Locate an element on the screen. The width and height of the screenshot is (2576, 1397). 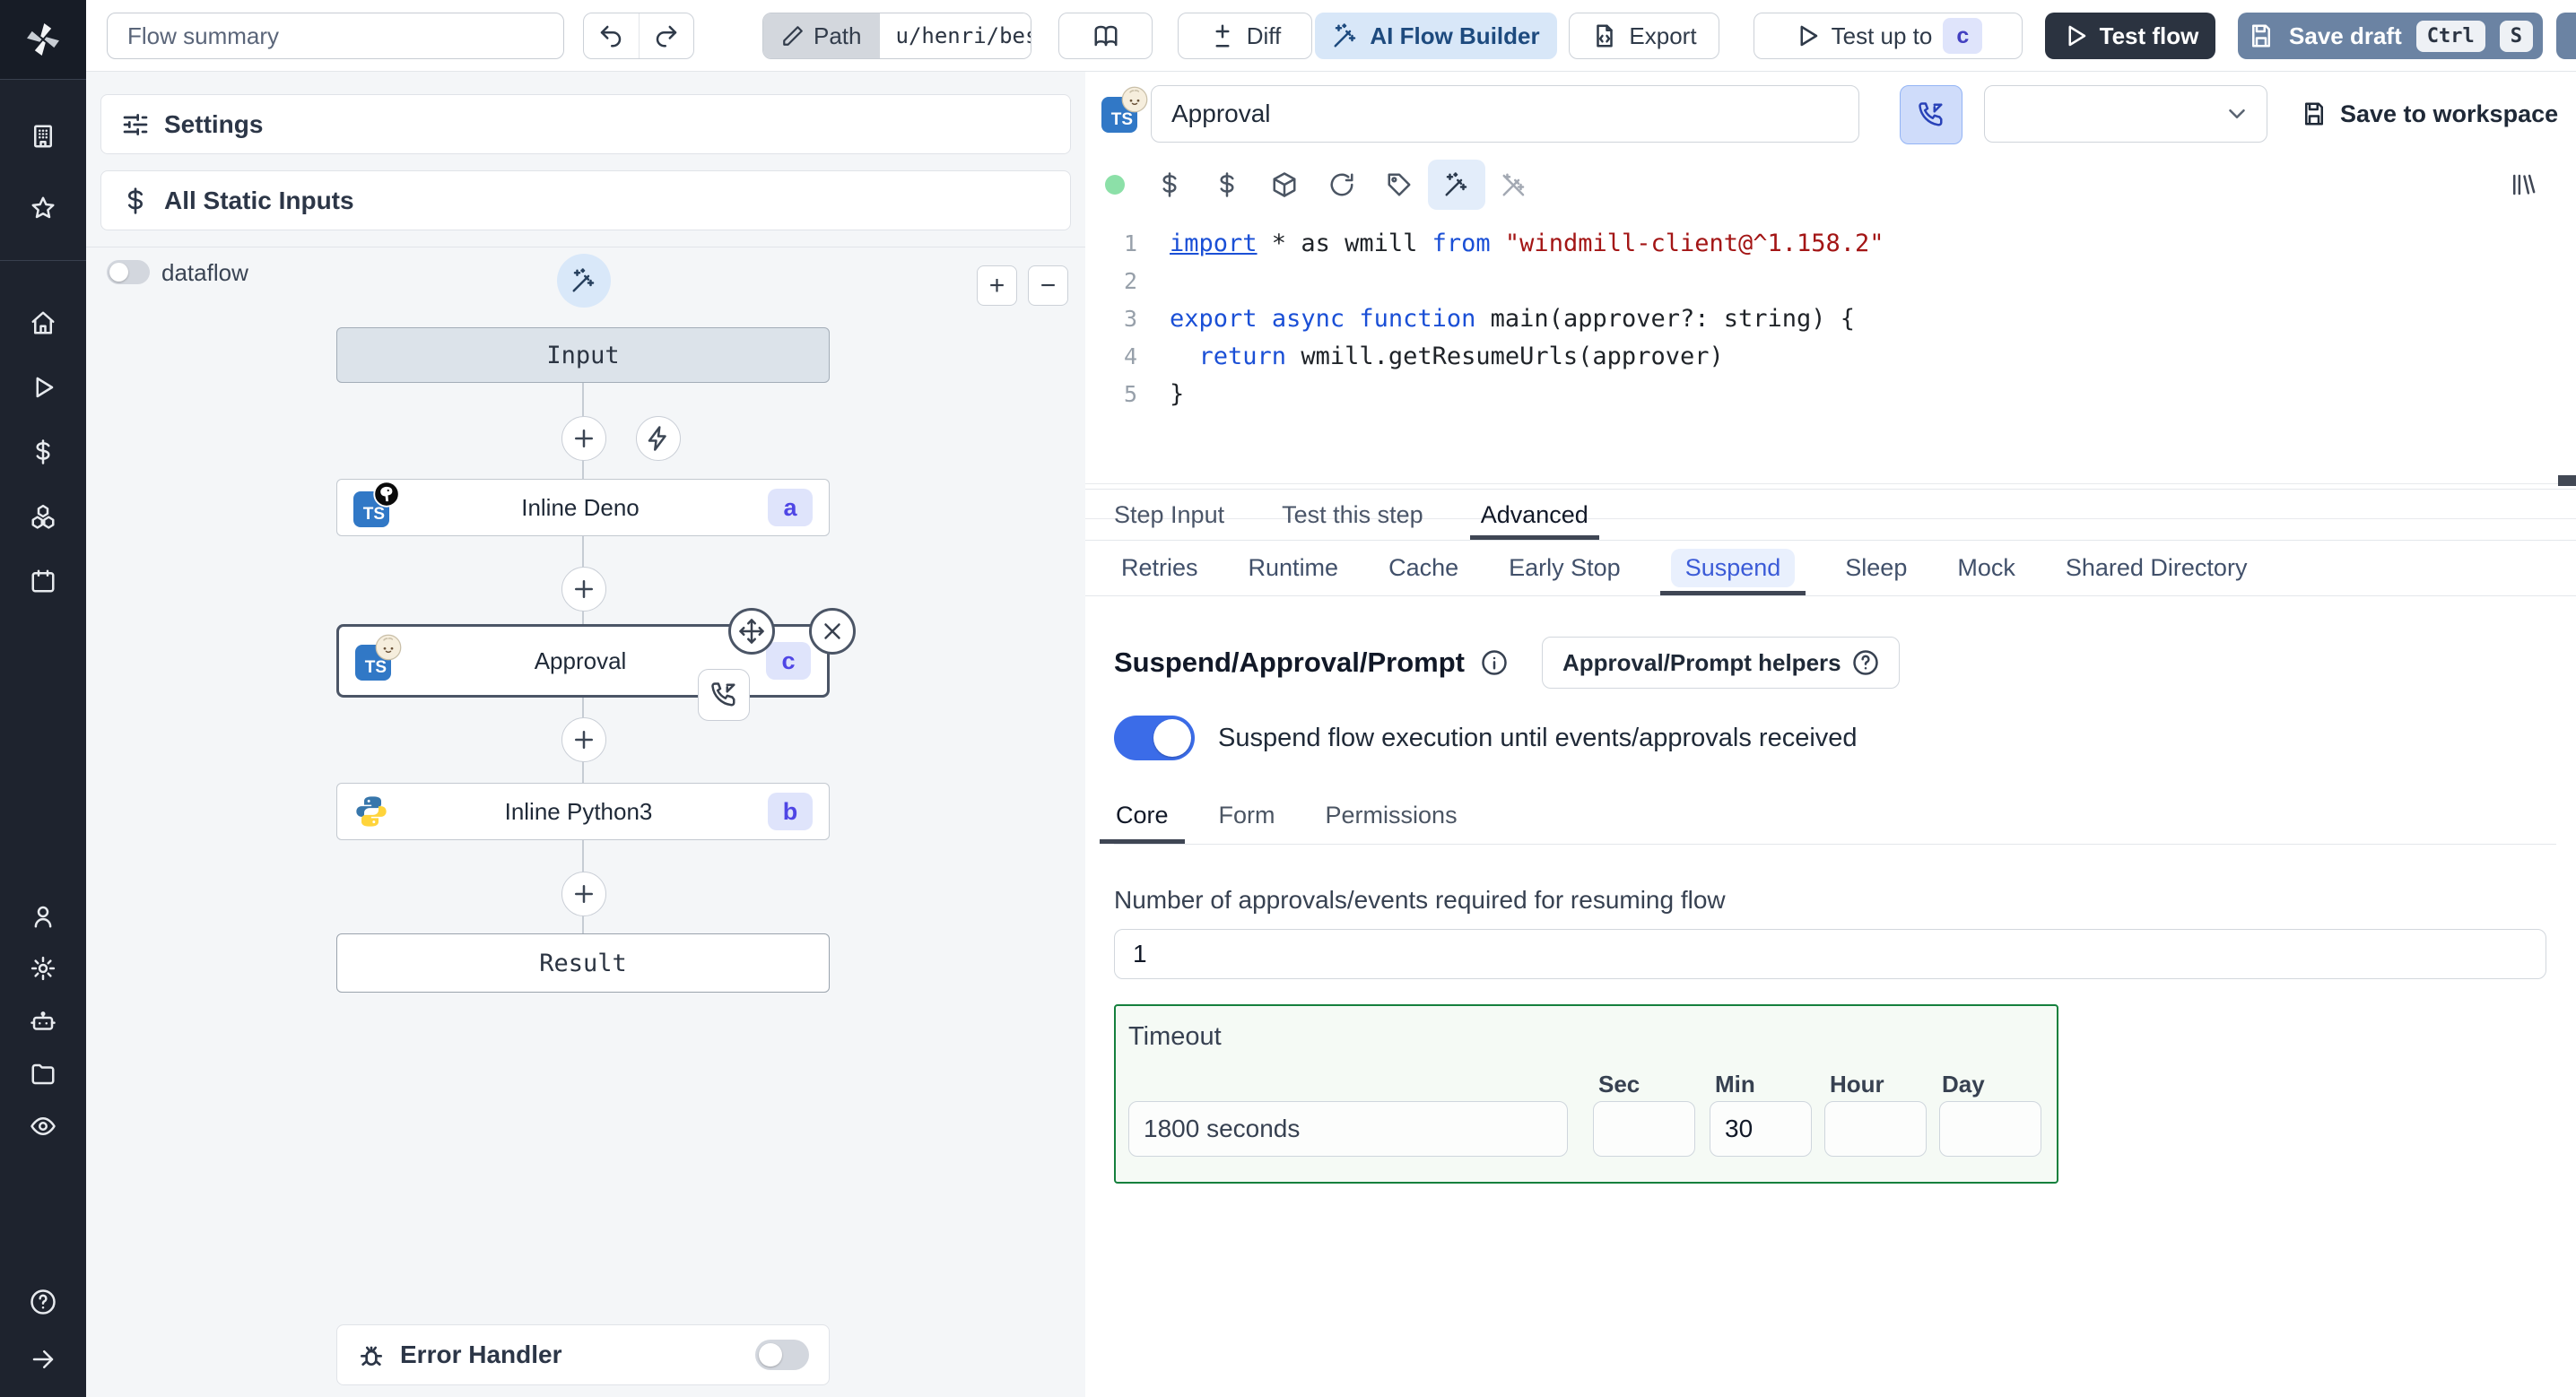
move-node-button is located at coordinates (751, 631).